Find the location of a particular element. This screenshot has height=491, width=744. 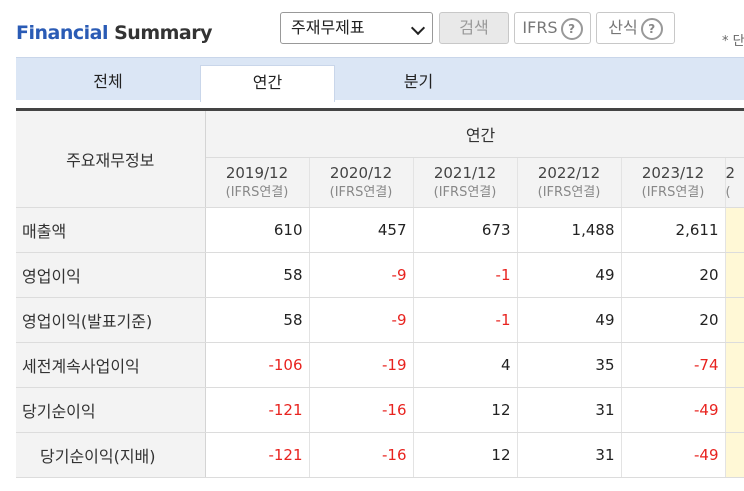

value-cell: -74 is located at coordinates (673, 365).